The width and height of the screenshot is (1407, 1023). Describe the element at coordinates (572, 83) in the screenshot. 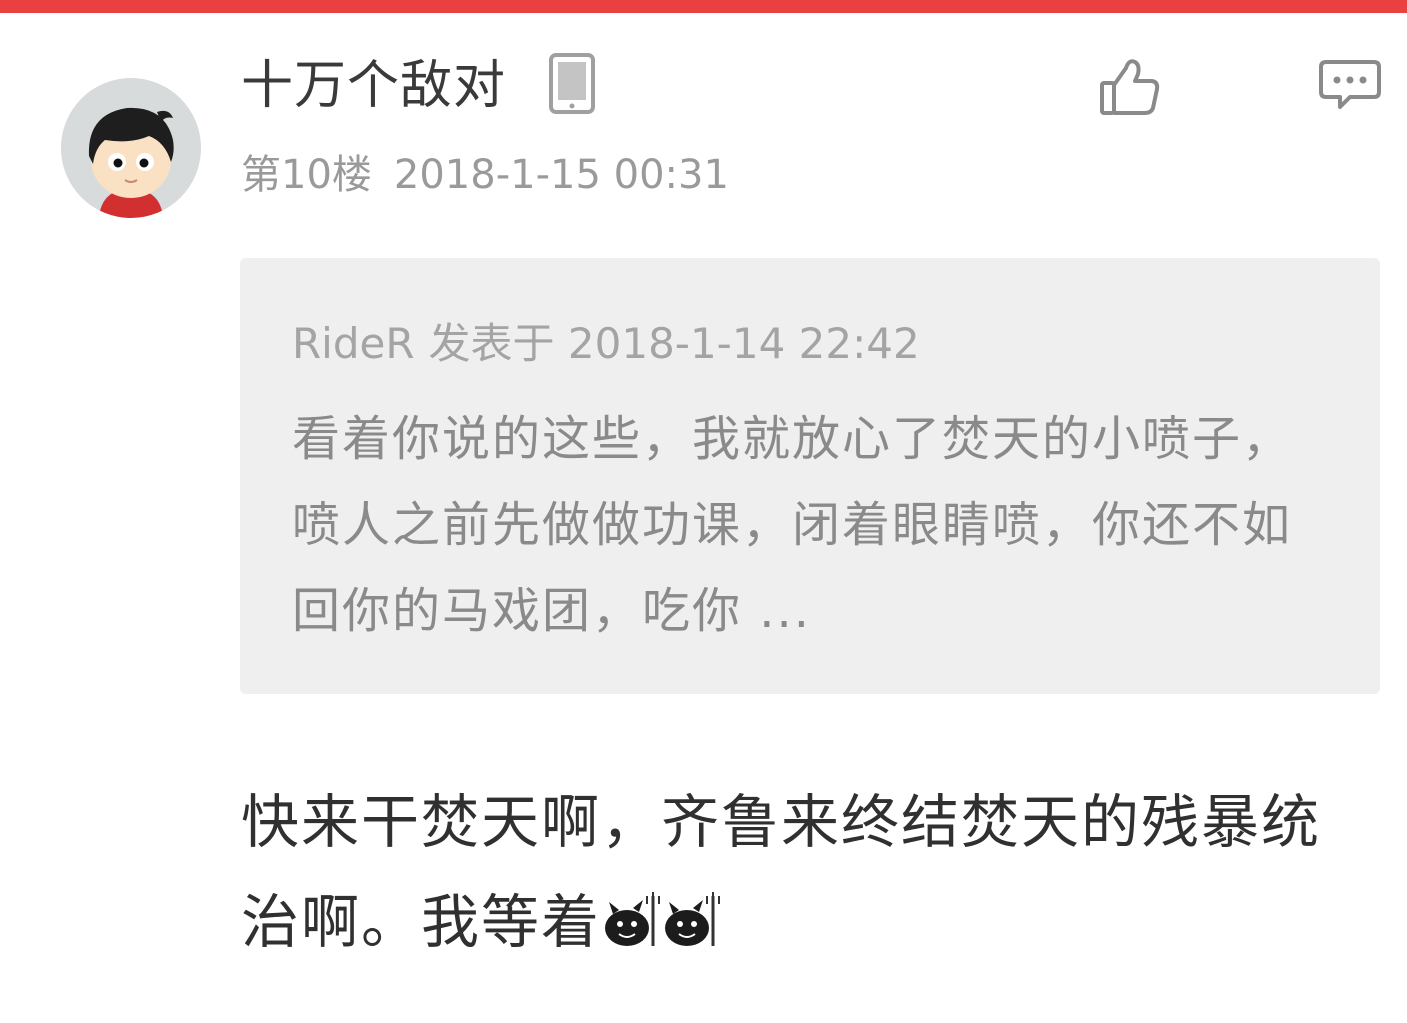

I see `phone-icon` at that location.